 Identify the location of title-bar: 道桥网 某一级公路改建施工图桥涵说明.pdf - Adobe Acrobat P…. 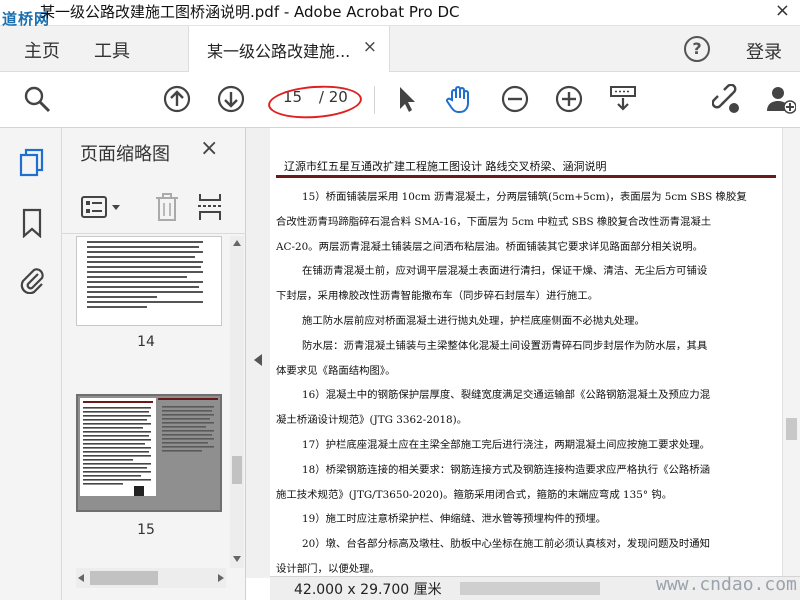
(400, 14).